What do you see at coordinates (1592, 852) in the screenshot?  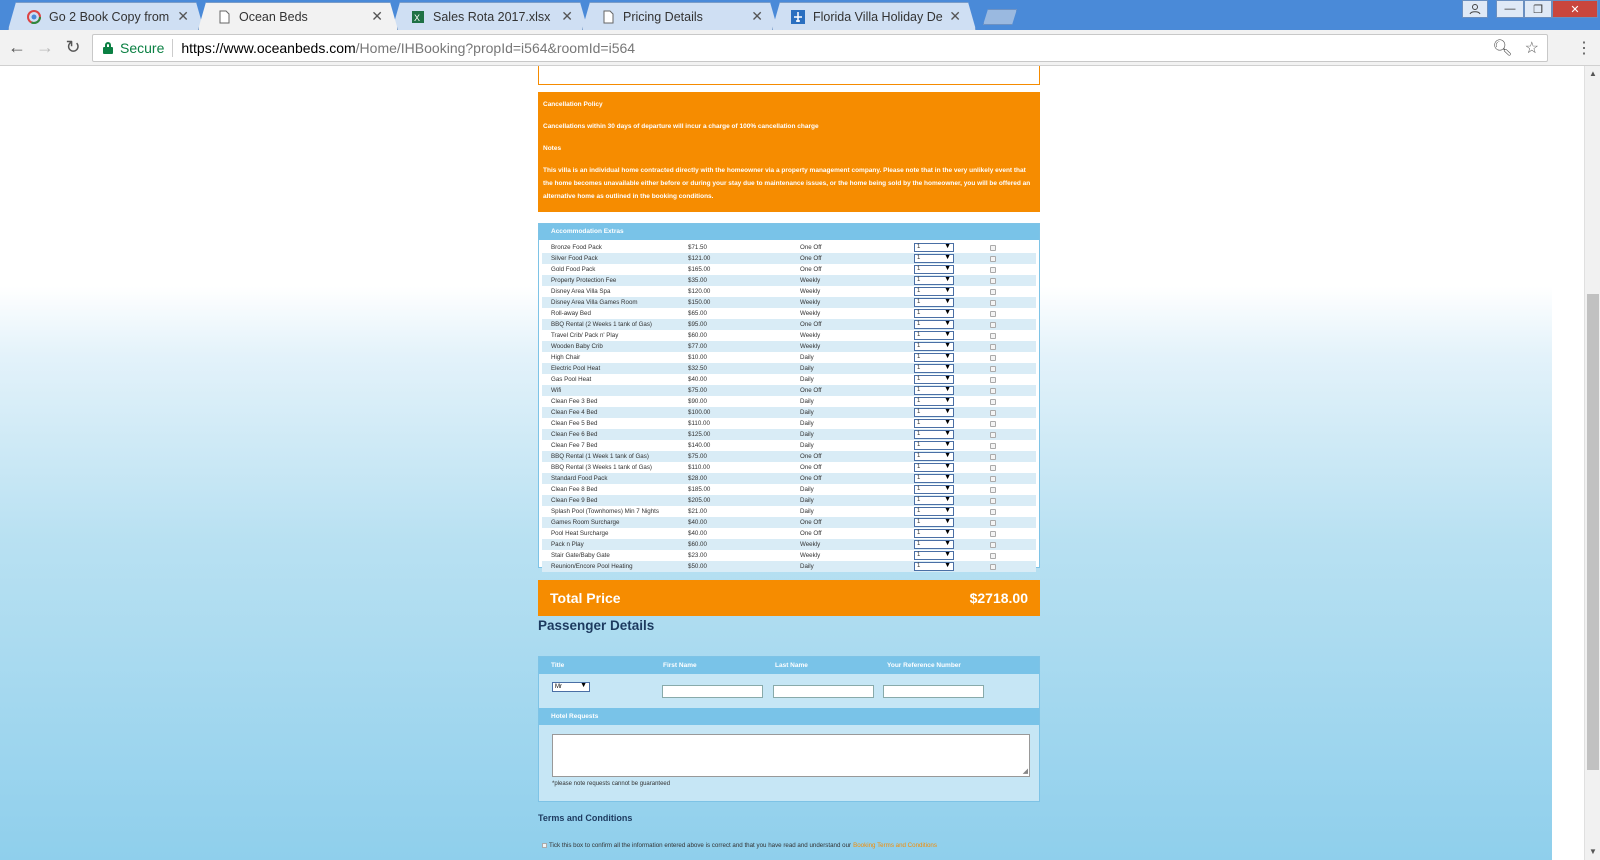 I see `scroll-down-arrow-icon: ▼` at bounding box center [1592, 852].